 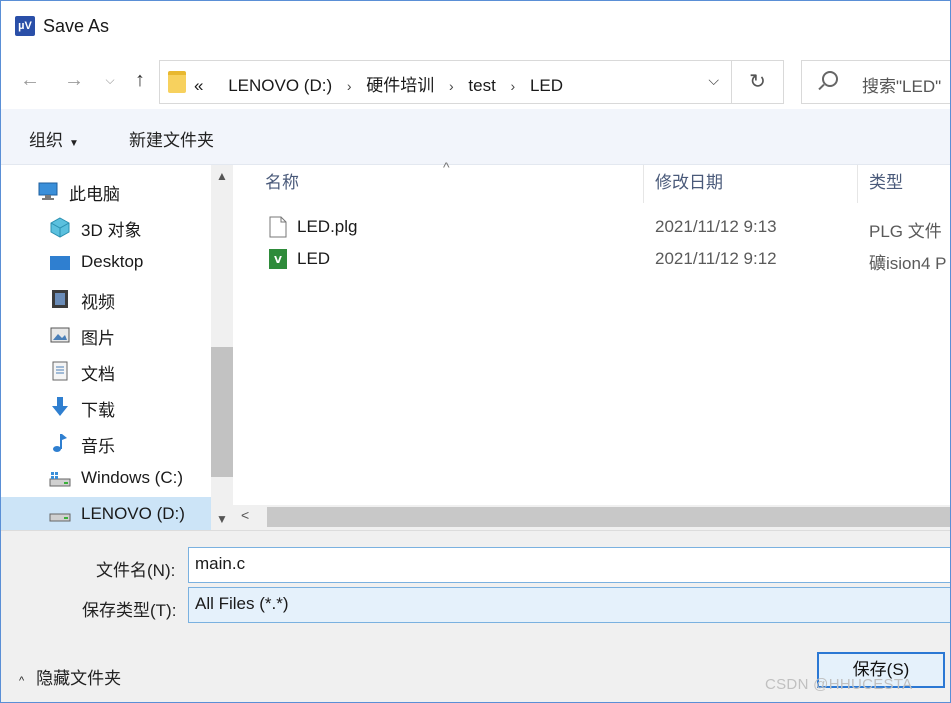 I want to click on file-list-horizontal-scrollbar: <, so click(x=591, y=517).